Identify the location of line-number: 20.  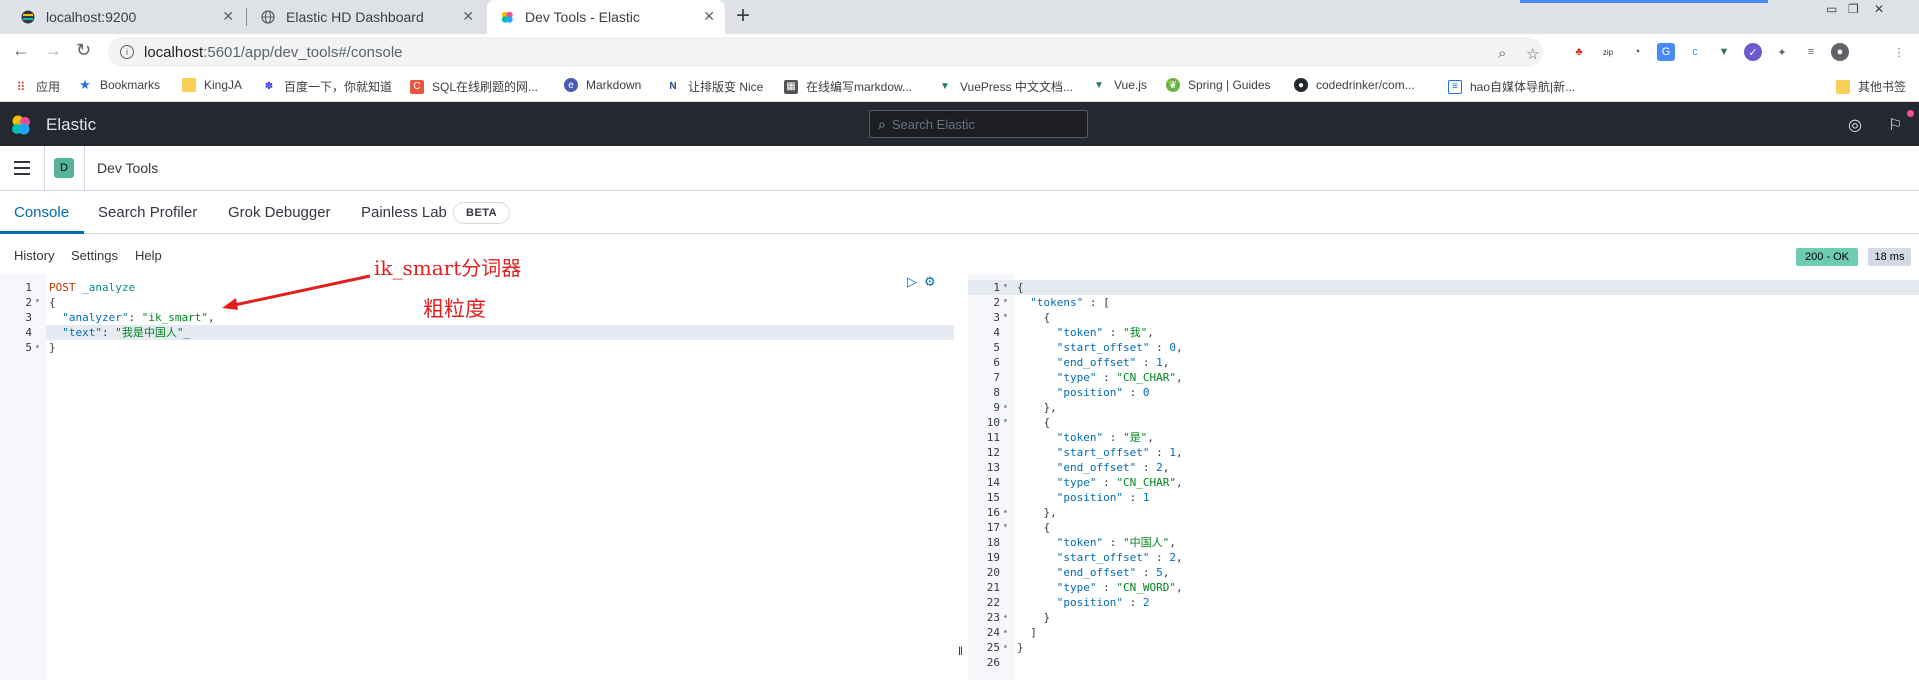
(993, 572).